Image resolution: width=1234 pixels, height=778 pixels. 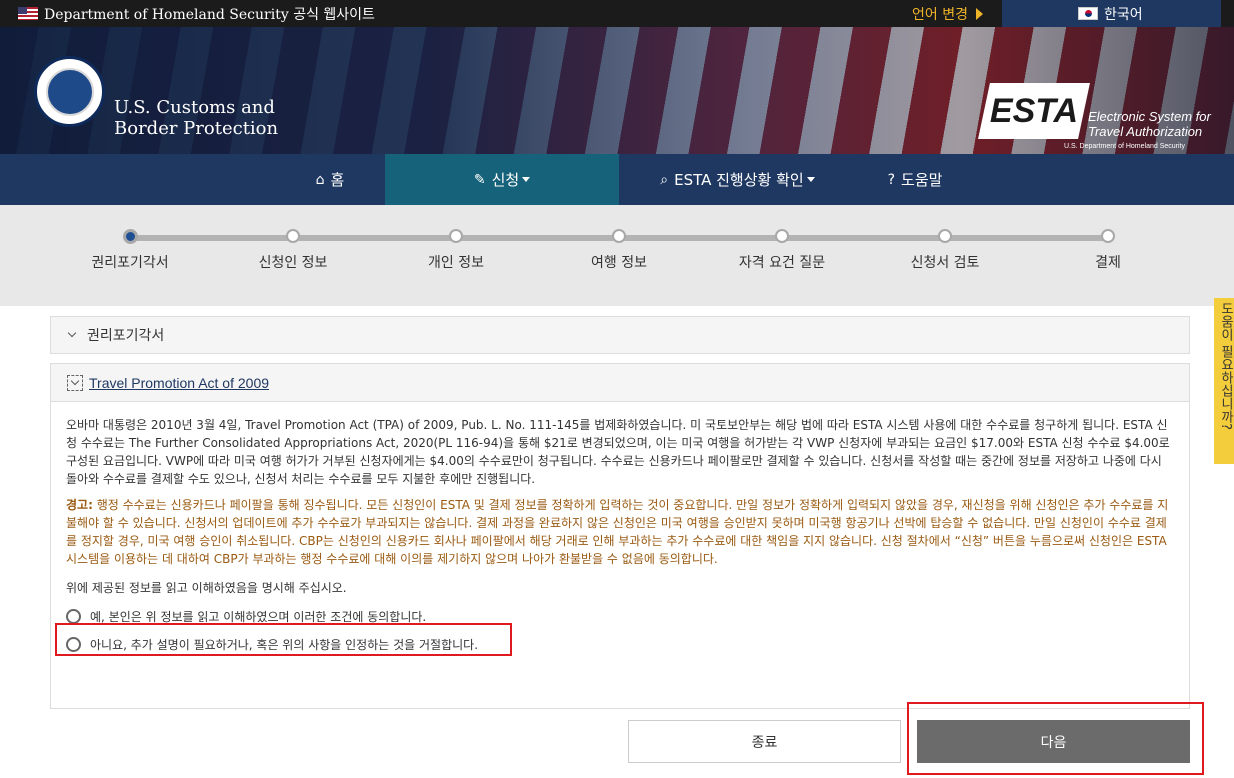 What do you see at coordinates (258, 616) in the screenshot?
I see `agree-option-label: 예, 본인은 위 정보를 읽고 이해하였으며 이러한 조건에 동의합니다.` at bounding box center [258, 616].